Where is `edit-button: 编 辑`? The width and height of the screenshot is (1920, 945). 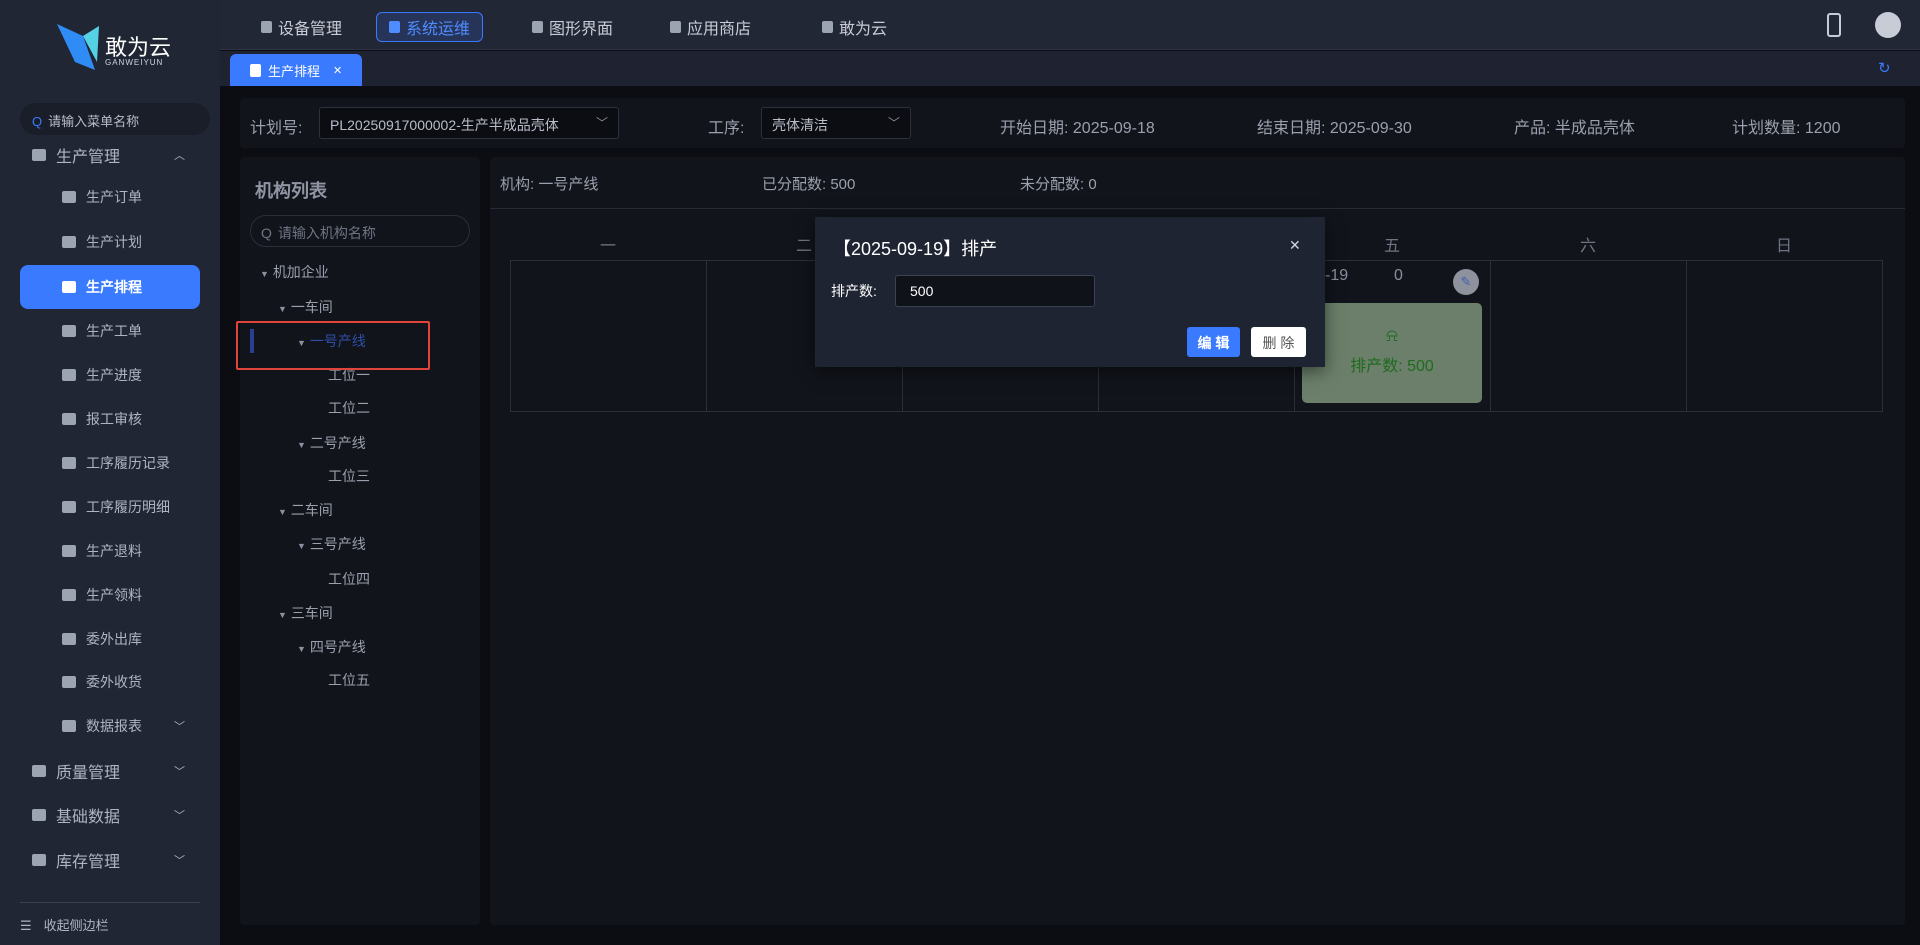
edit-button: 编 辑 is located at coordinates (1213, 342).